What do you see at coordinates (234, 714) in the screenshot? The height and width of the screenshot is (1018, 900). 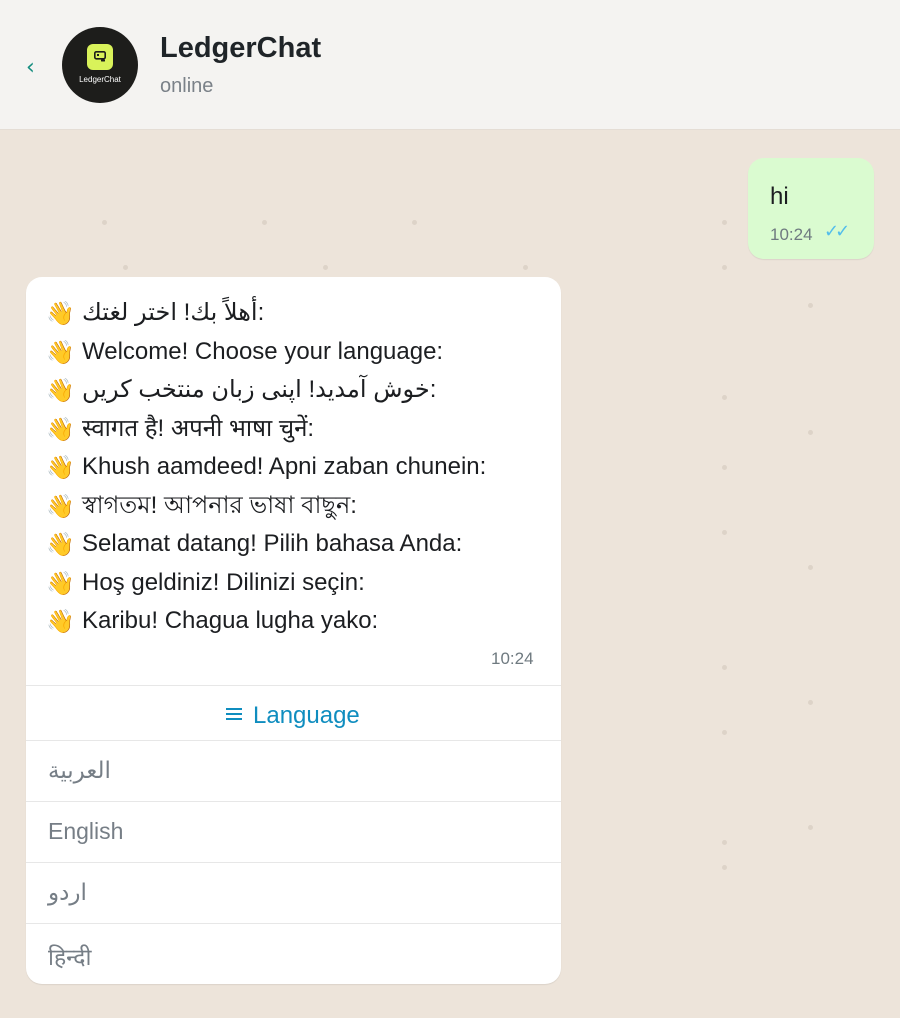 I see `menu-list-icon` at bounding box center [234, 714].